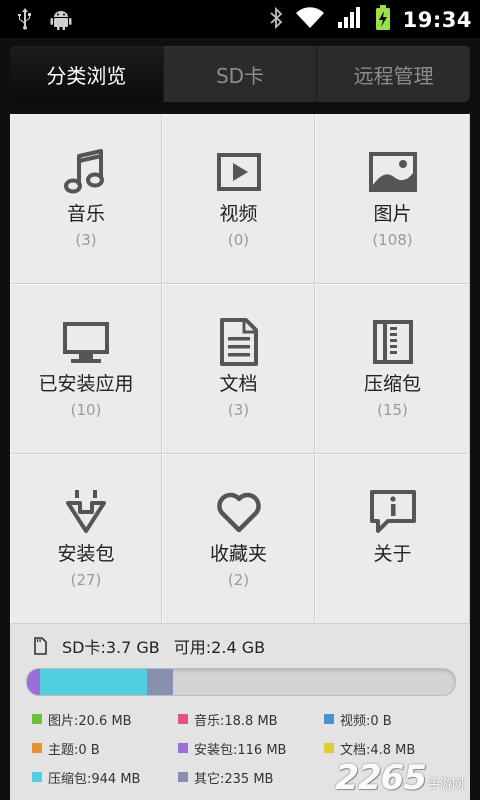 The width and height of the screenshot is (480, 800). I want to click on category-label: 压缩包, so click(392, 384).